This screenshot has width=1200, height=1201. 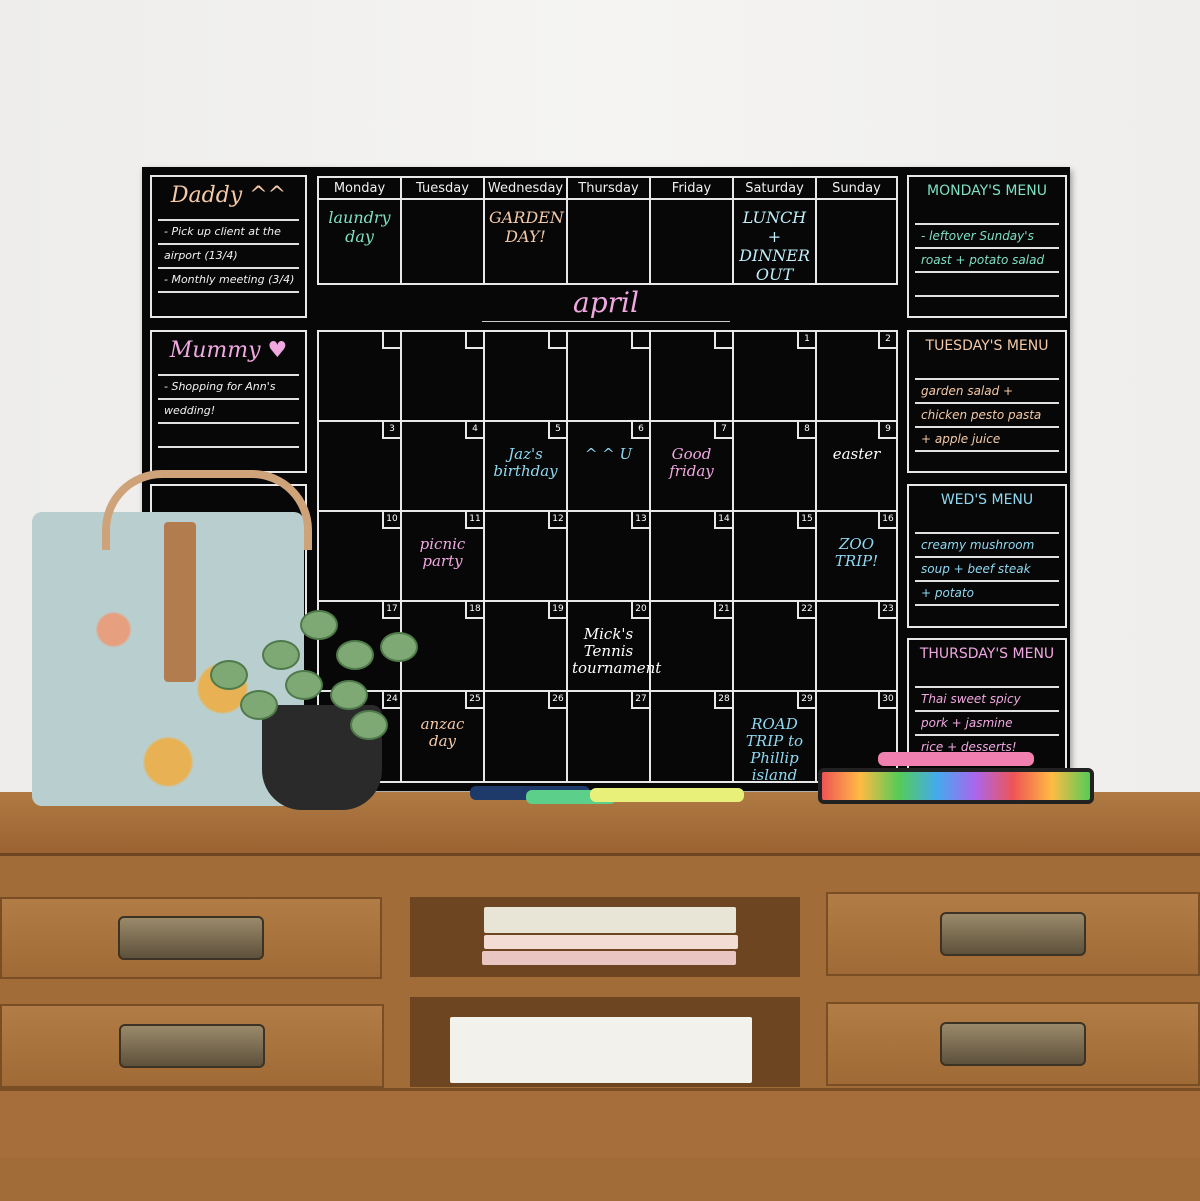 I want to click on calendar-day: 15, so click(x=775, y=557).